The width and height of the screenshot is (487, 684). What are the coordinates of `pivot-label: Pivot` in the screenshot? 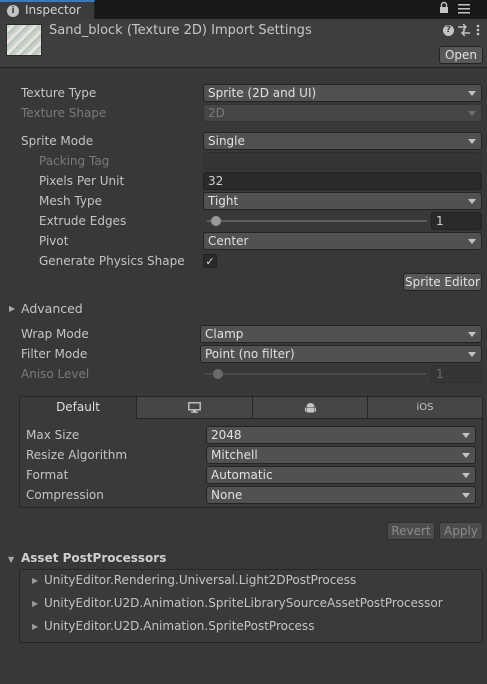 It's located at (54, 241).